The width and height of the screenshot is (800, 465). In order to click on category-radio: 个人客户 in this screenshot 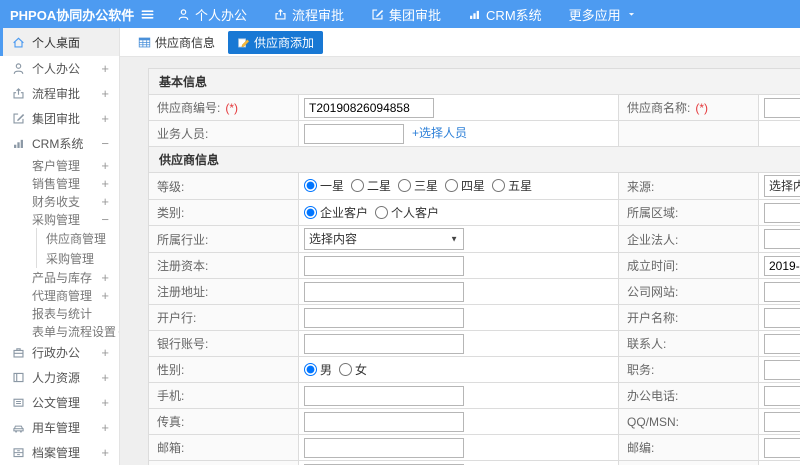, I will do `click(407, 212)`.